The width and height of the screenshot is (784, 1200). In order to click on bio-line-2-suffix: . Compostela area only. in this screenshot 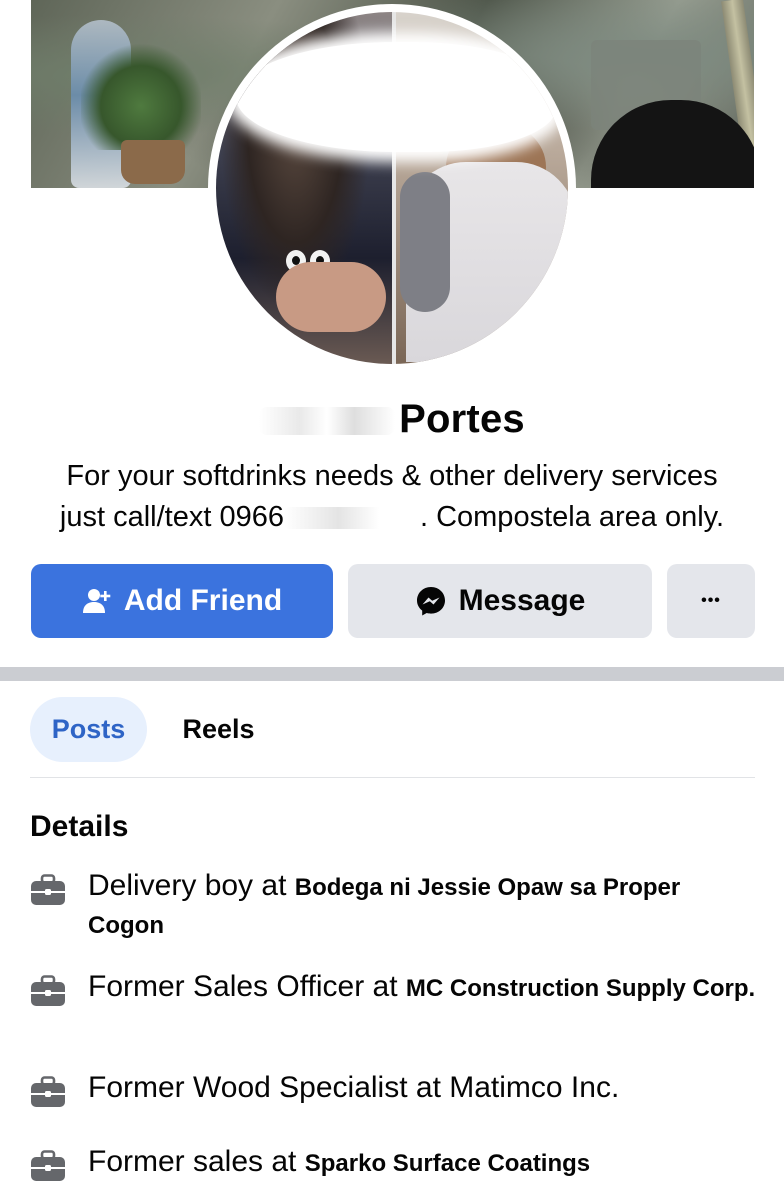, I will do `click(572, 517)`.